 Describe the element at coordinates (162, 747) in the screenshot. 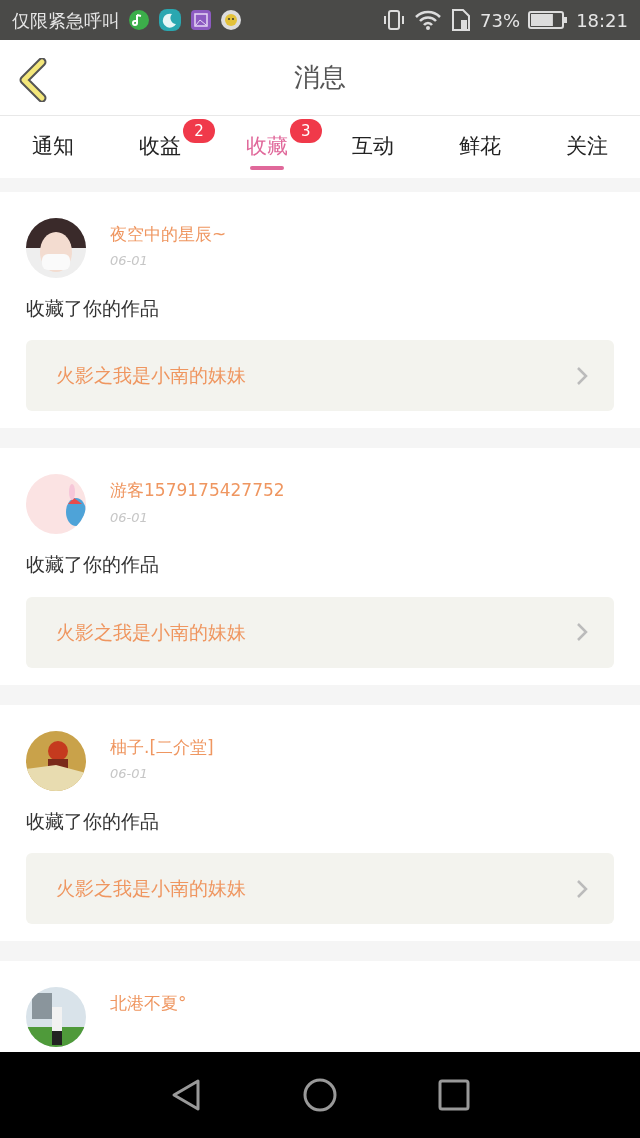

I see `user-name: 柚子.[二介堂]` at that location.